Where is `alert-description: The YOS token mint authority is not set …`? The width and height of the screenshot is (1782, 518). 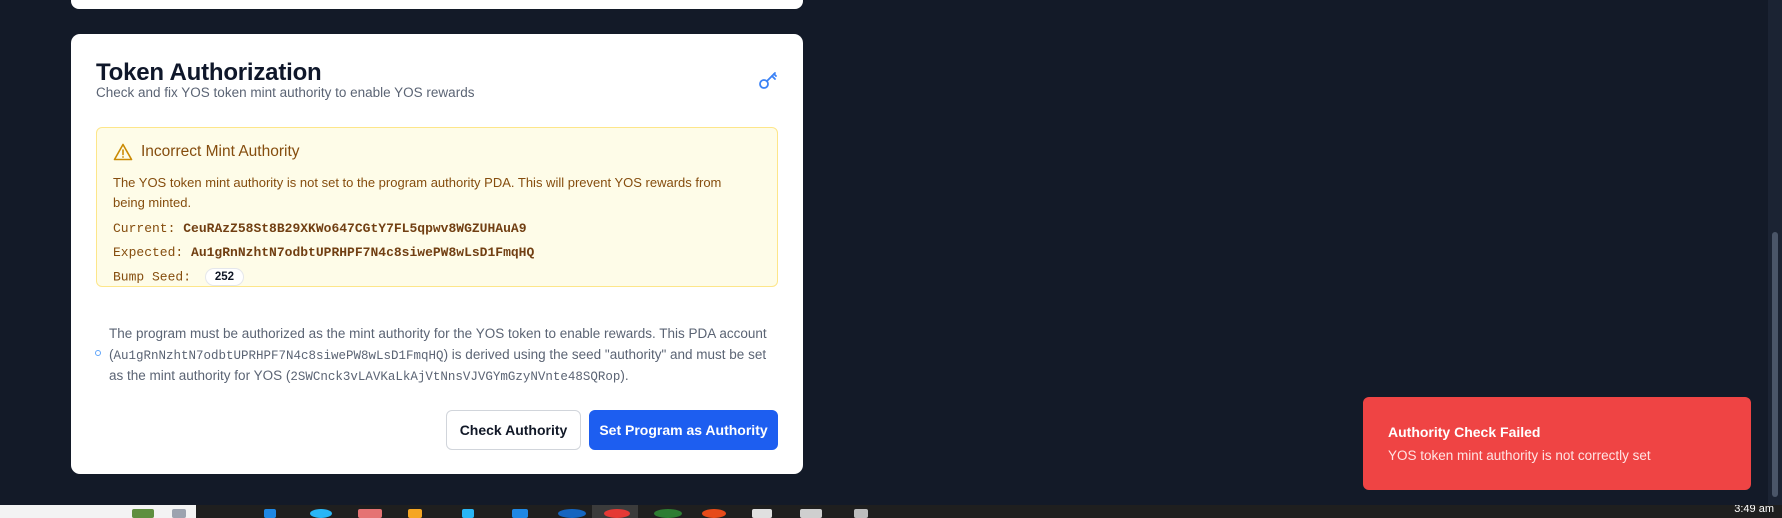
alert-description: The YOS token mint authority is not set … is located at coordinates (417, 192).